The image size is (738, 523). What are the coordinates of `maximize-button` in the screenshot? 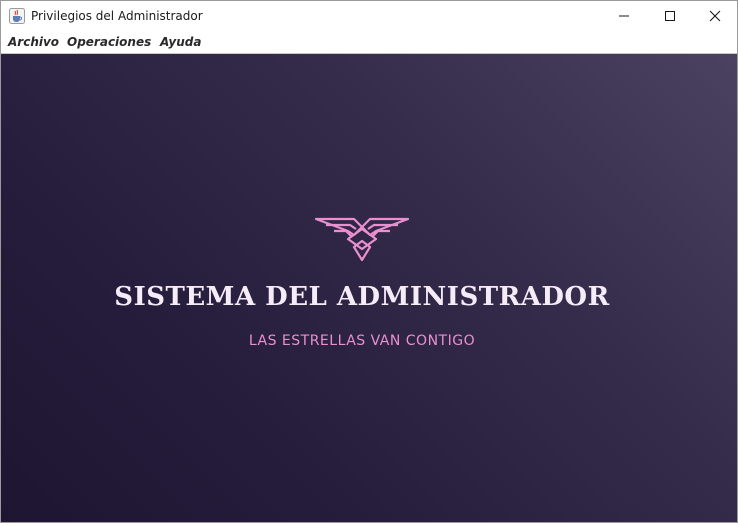 It's located at (670, 16).